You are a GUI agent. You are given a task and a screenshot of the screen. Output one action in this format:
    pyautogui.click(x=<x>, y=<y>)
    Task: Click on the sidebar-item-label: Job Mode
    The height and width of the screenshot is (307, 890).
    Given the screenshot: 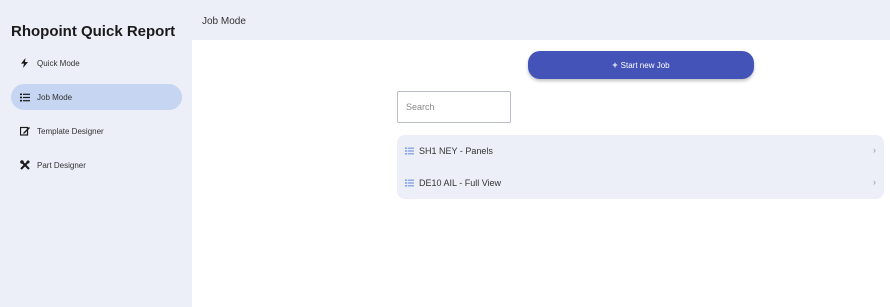 What is the action you would take?
    pyautogui.click(x=55, y=97)
    